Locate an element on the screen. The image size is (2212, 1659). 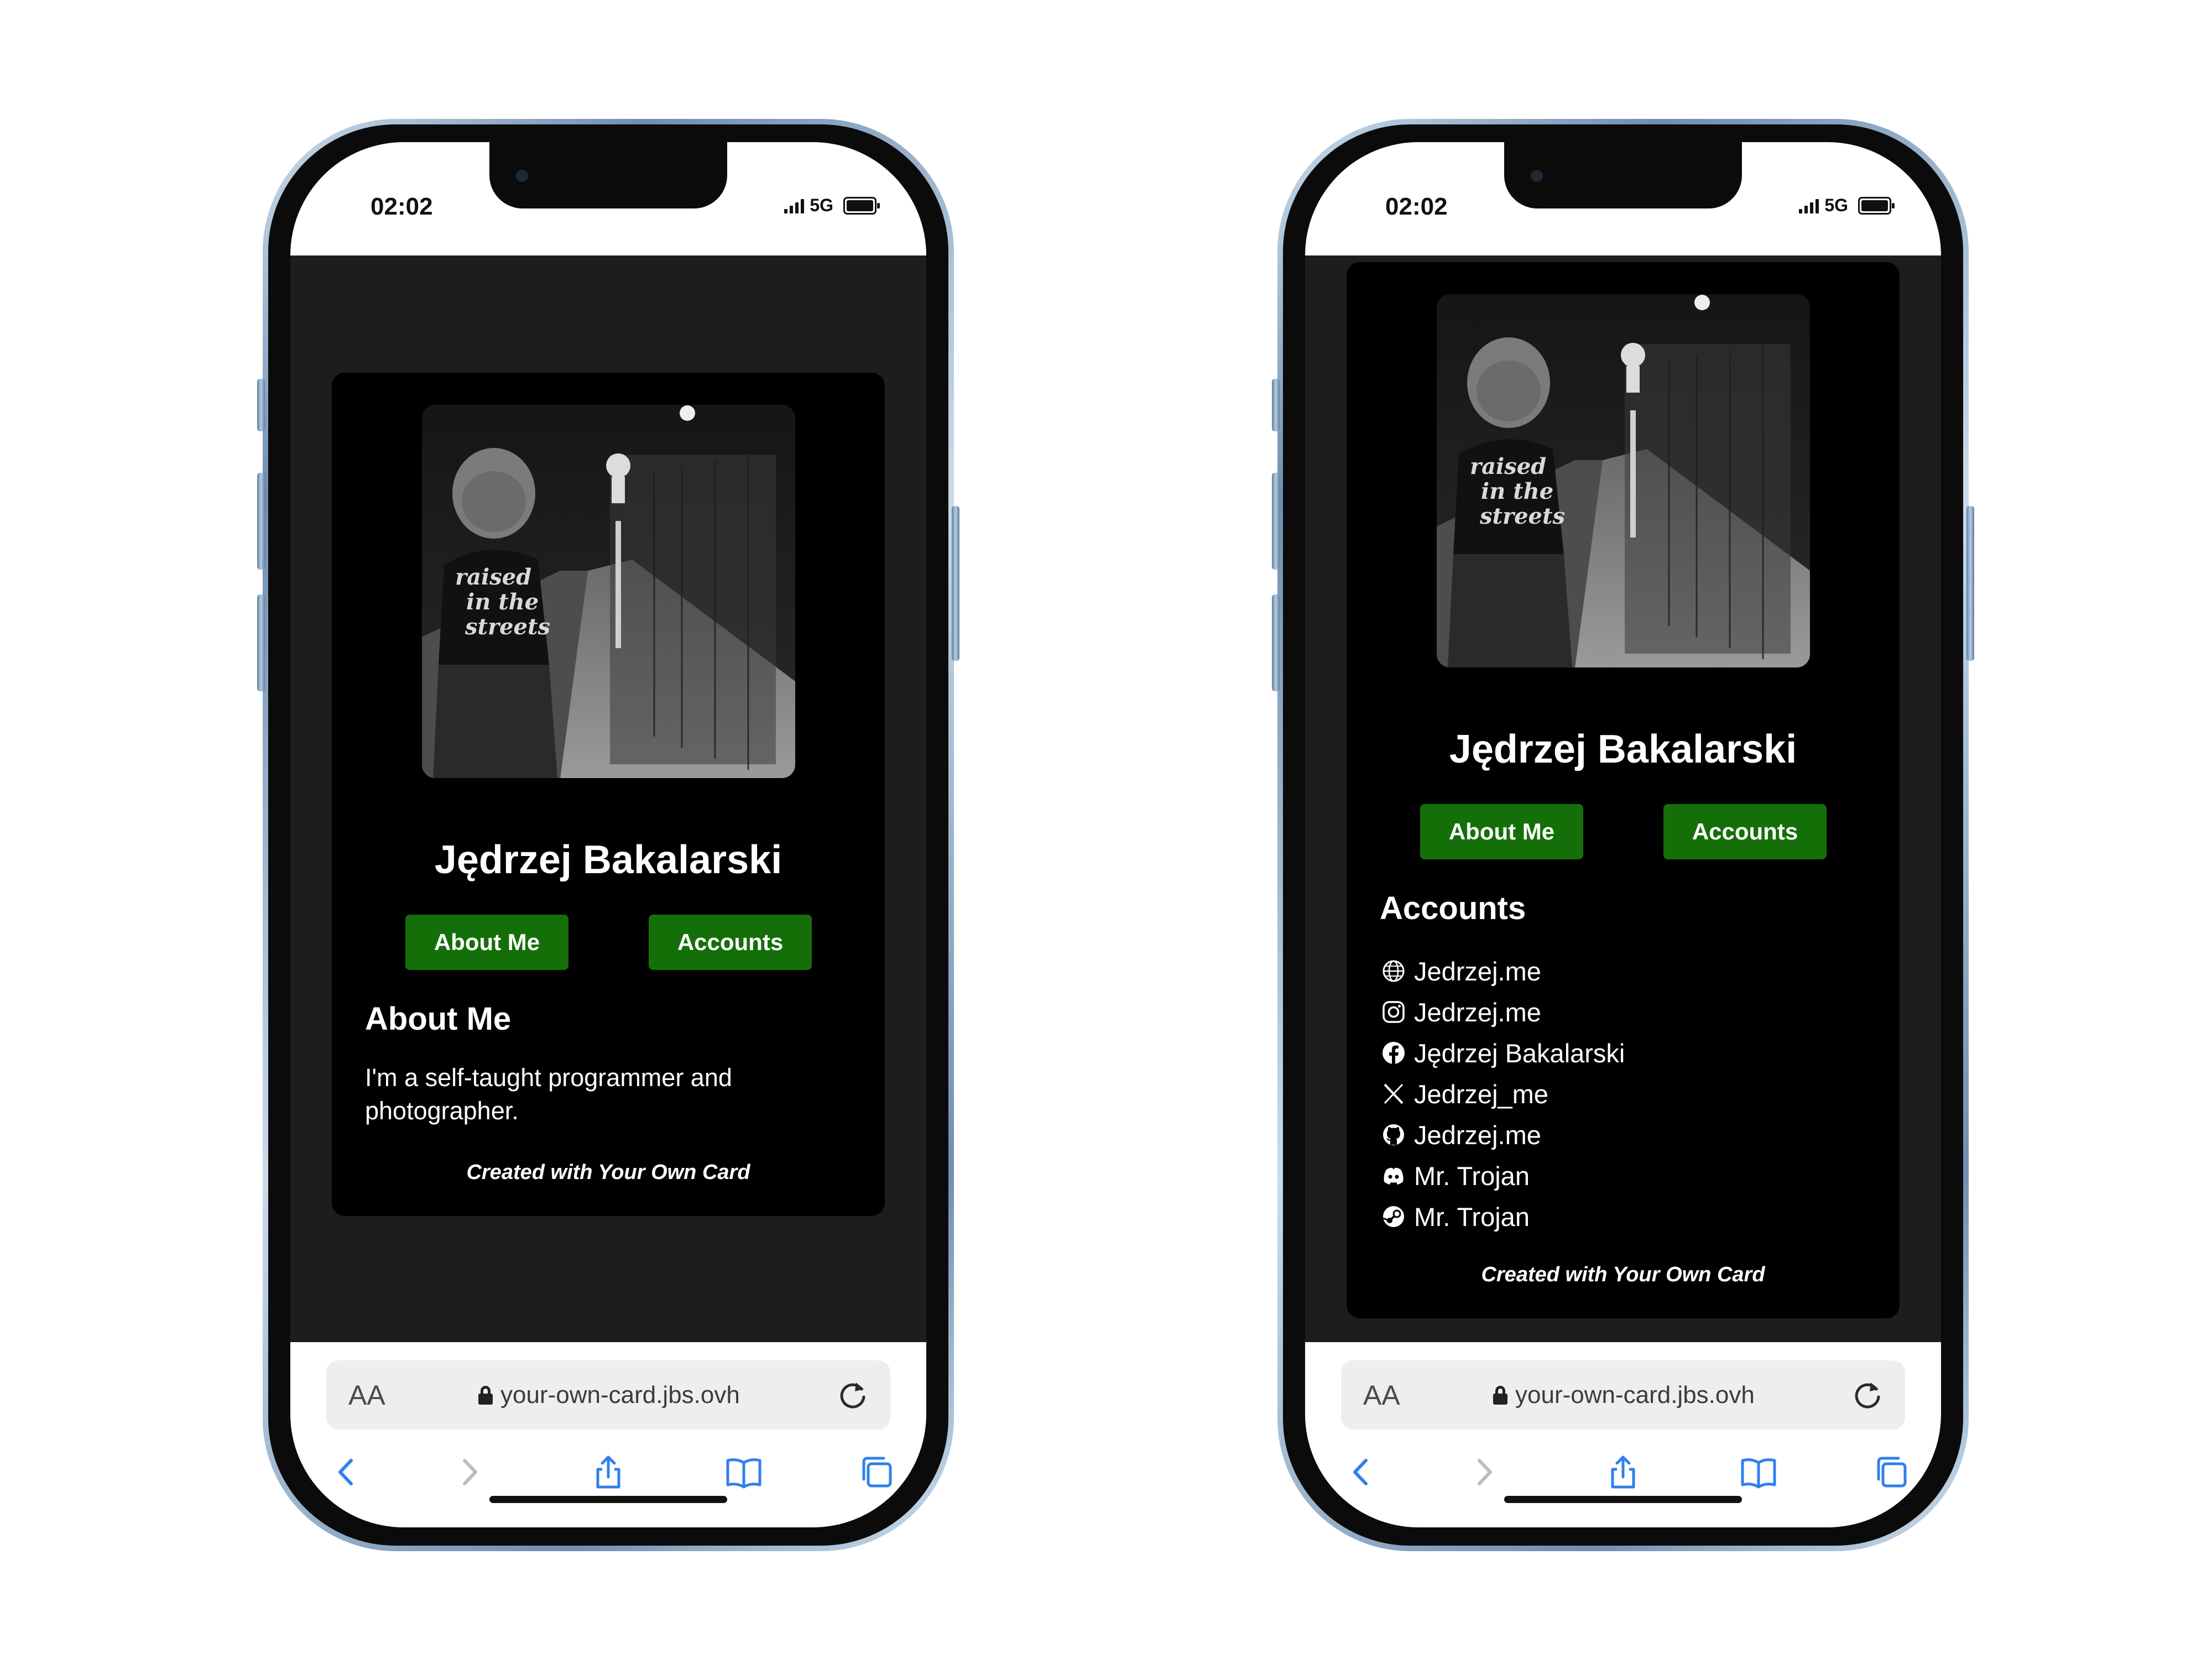
steam-icon is located at coordinates (1394, 1216).